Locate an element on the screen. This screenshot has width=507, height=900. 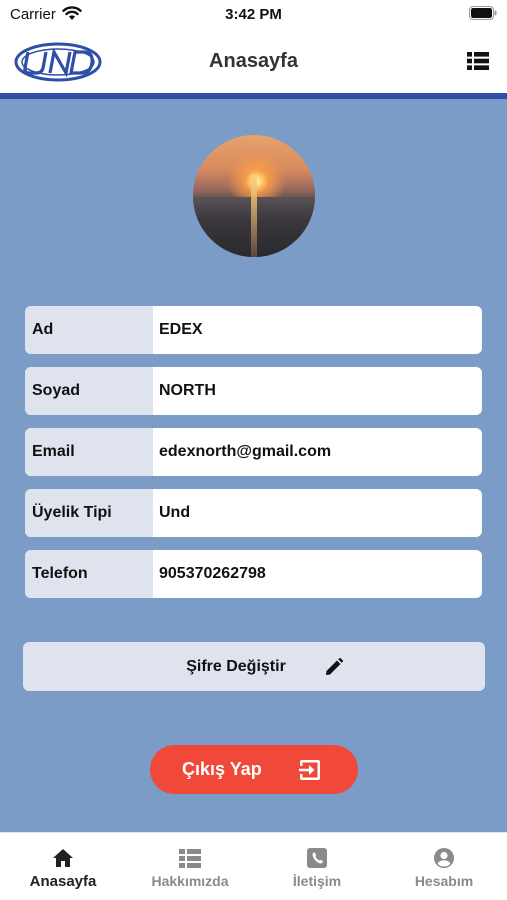
tab-label: İletişim is located at coordinates (317, 881).